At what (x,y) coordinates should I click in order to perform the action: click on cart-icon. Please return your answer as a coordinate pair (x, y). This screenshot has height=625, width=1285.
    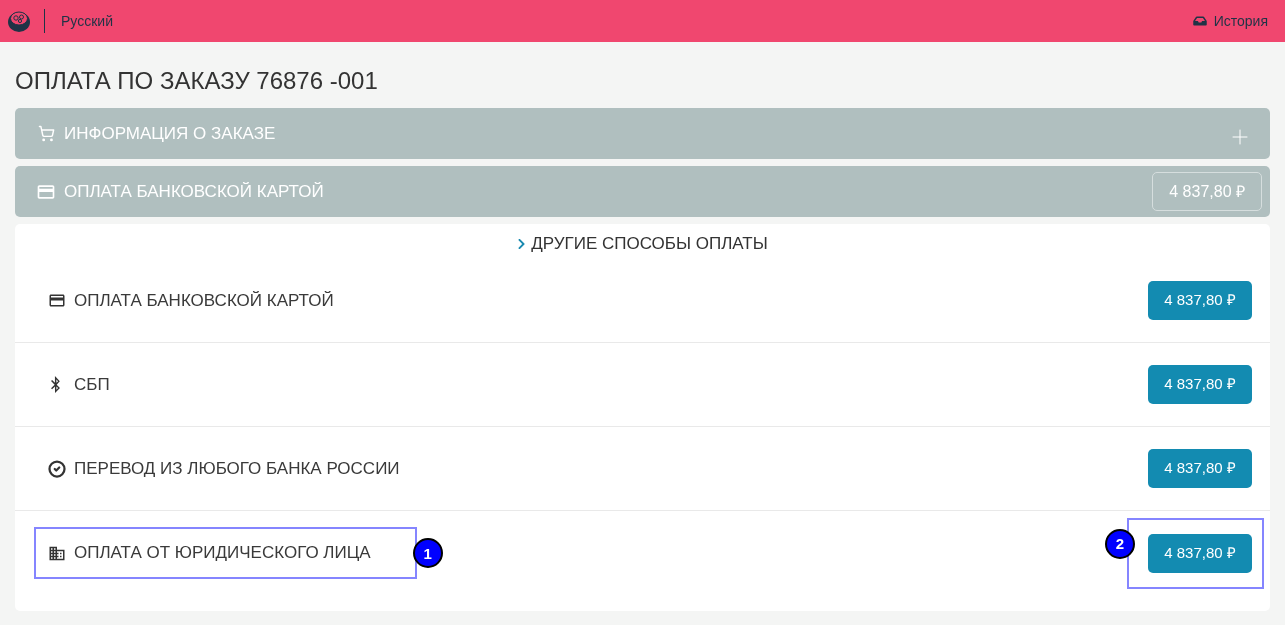
    Looking at the image, I should click on (46, 133).